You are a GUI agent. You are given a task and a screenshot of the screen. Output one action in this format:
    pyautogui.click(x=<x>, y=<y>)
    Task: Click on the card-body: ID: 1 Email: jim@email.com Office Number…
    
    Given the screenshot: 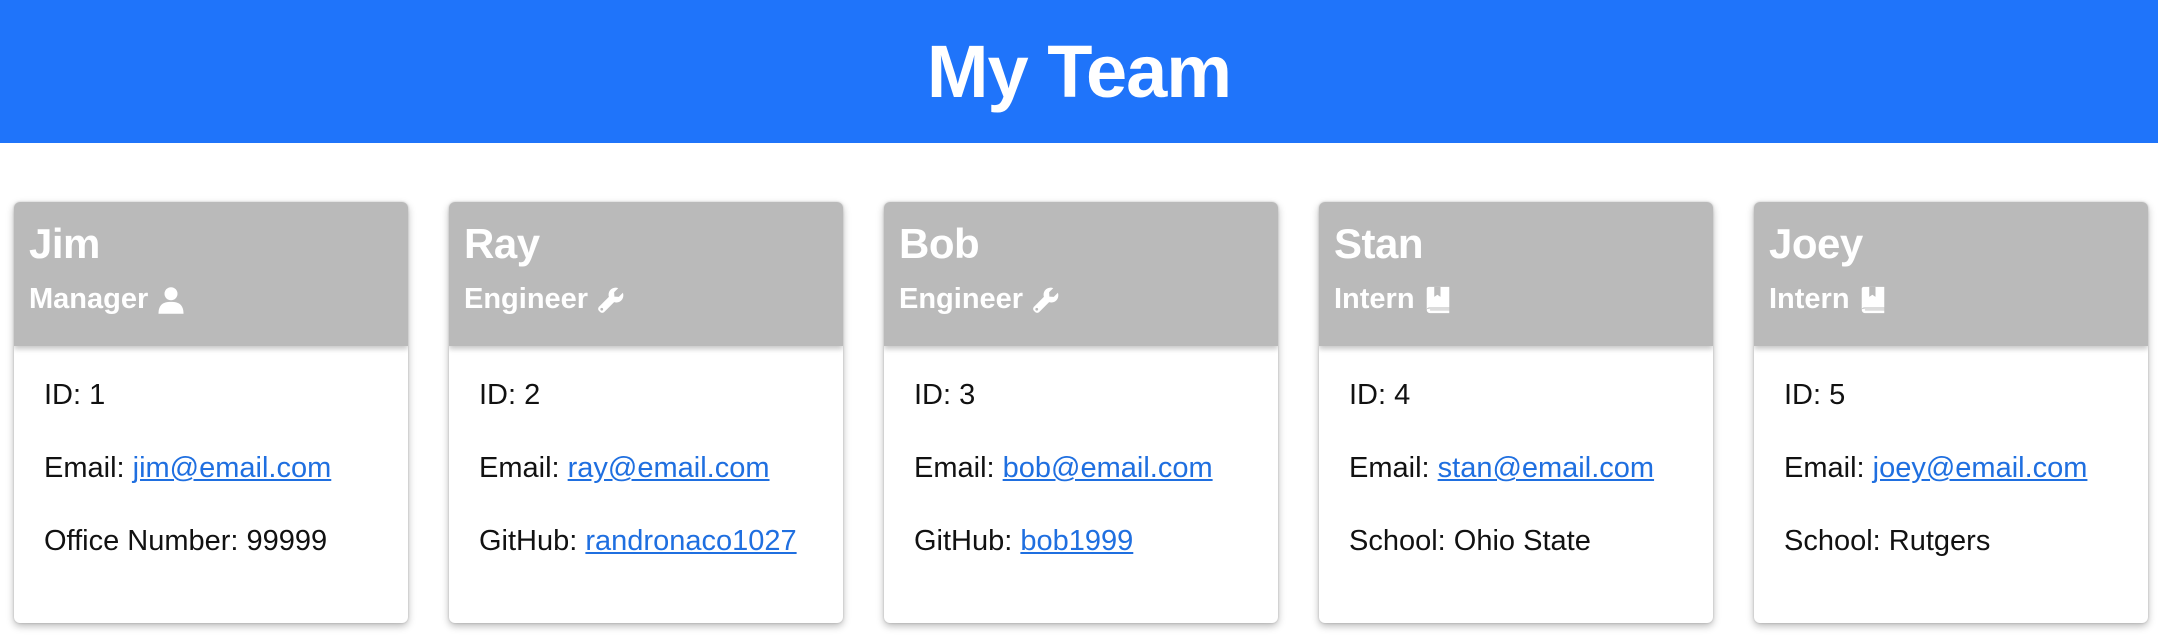 What is the action you would take?
    pyautogui.click(x=211, y=452)
    